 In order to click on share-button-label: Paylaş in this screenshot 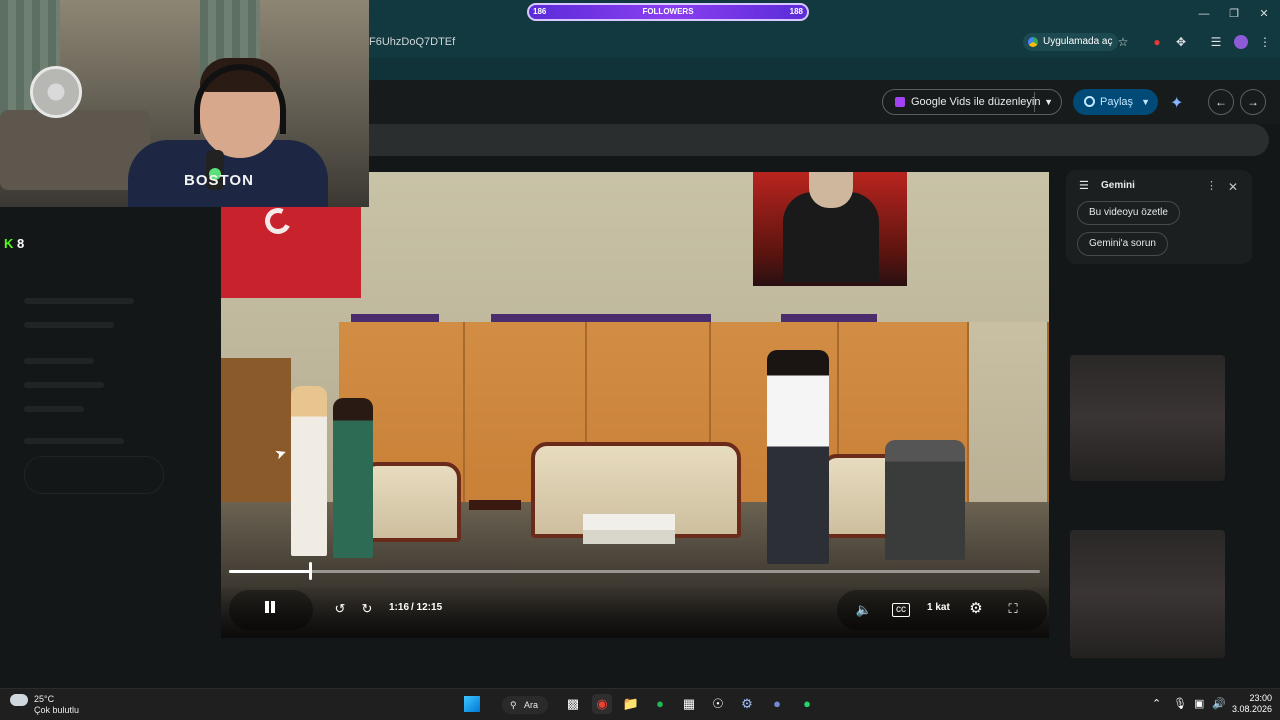, I will do `click(1117, 102)`.